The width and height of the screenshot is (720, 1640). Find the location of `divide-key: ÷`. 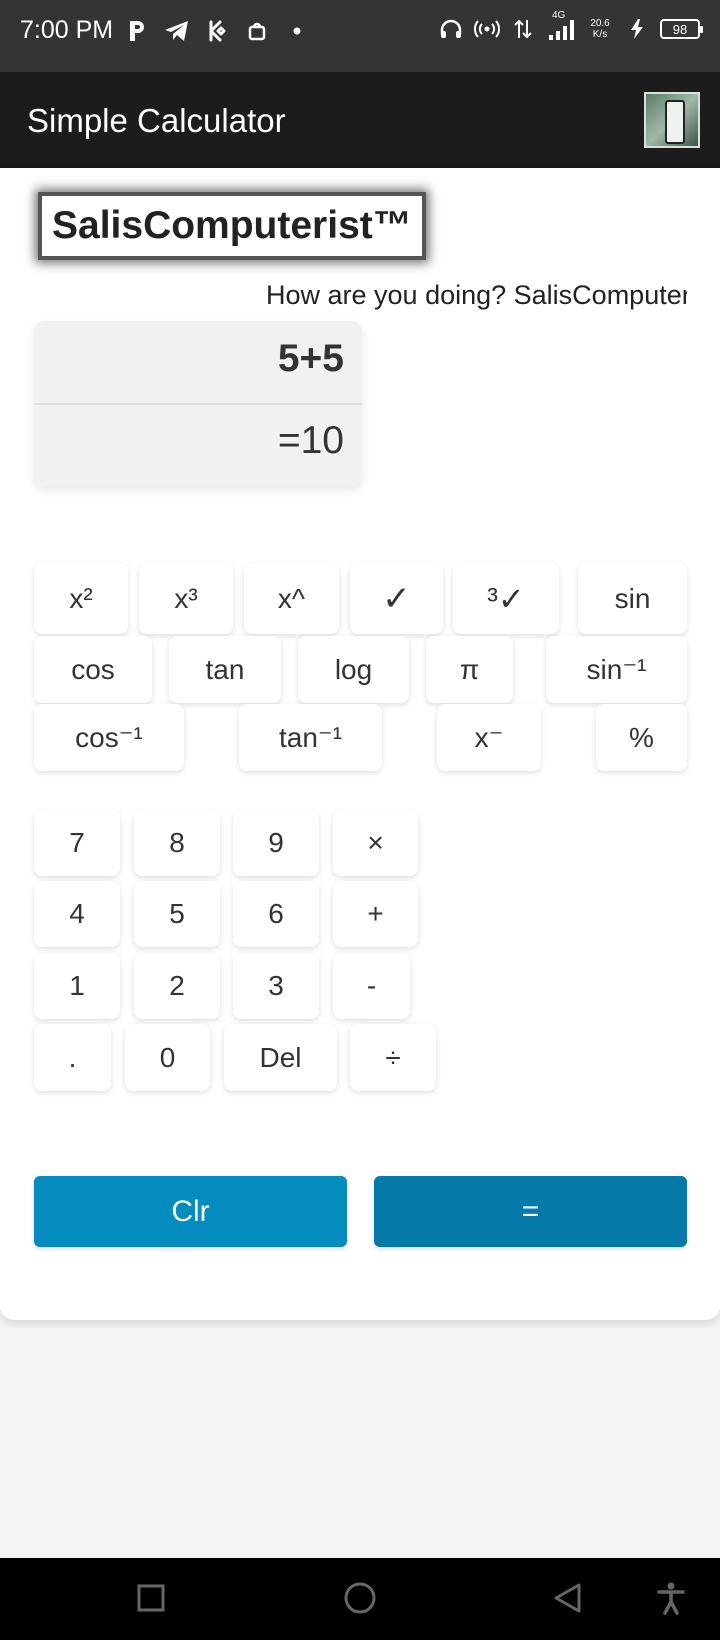

divide-key: ÷ is located at coordinates (393, 1057).